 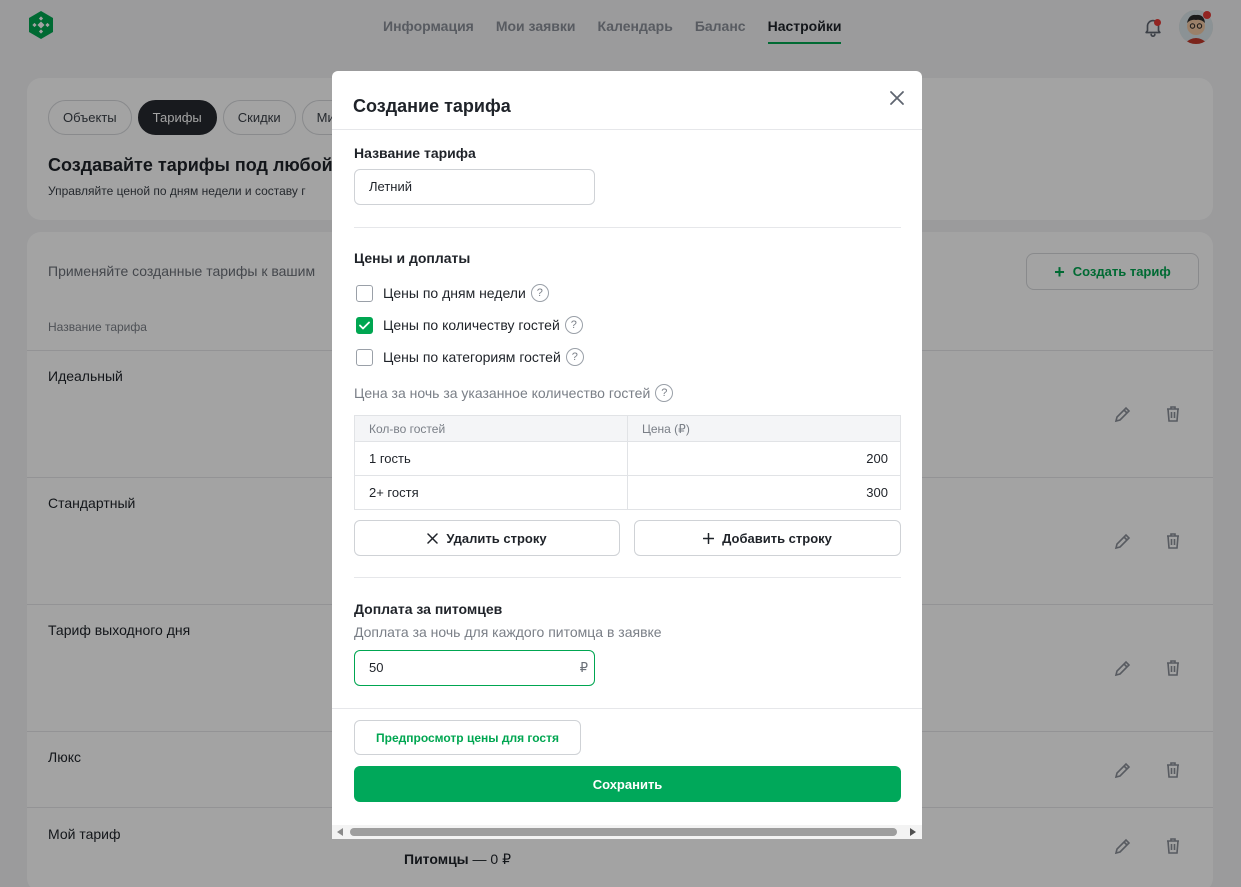 I want to click on pets-surcharge-input: 50 ₽, so click(x=474, y=668).